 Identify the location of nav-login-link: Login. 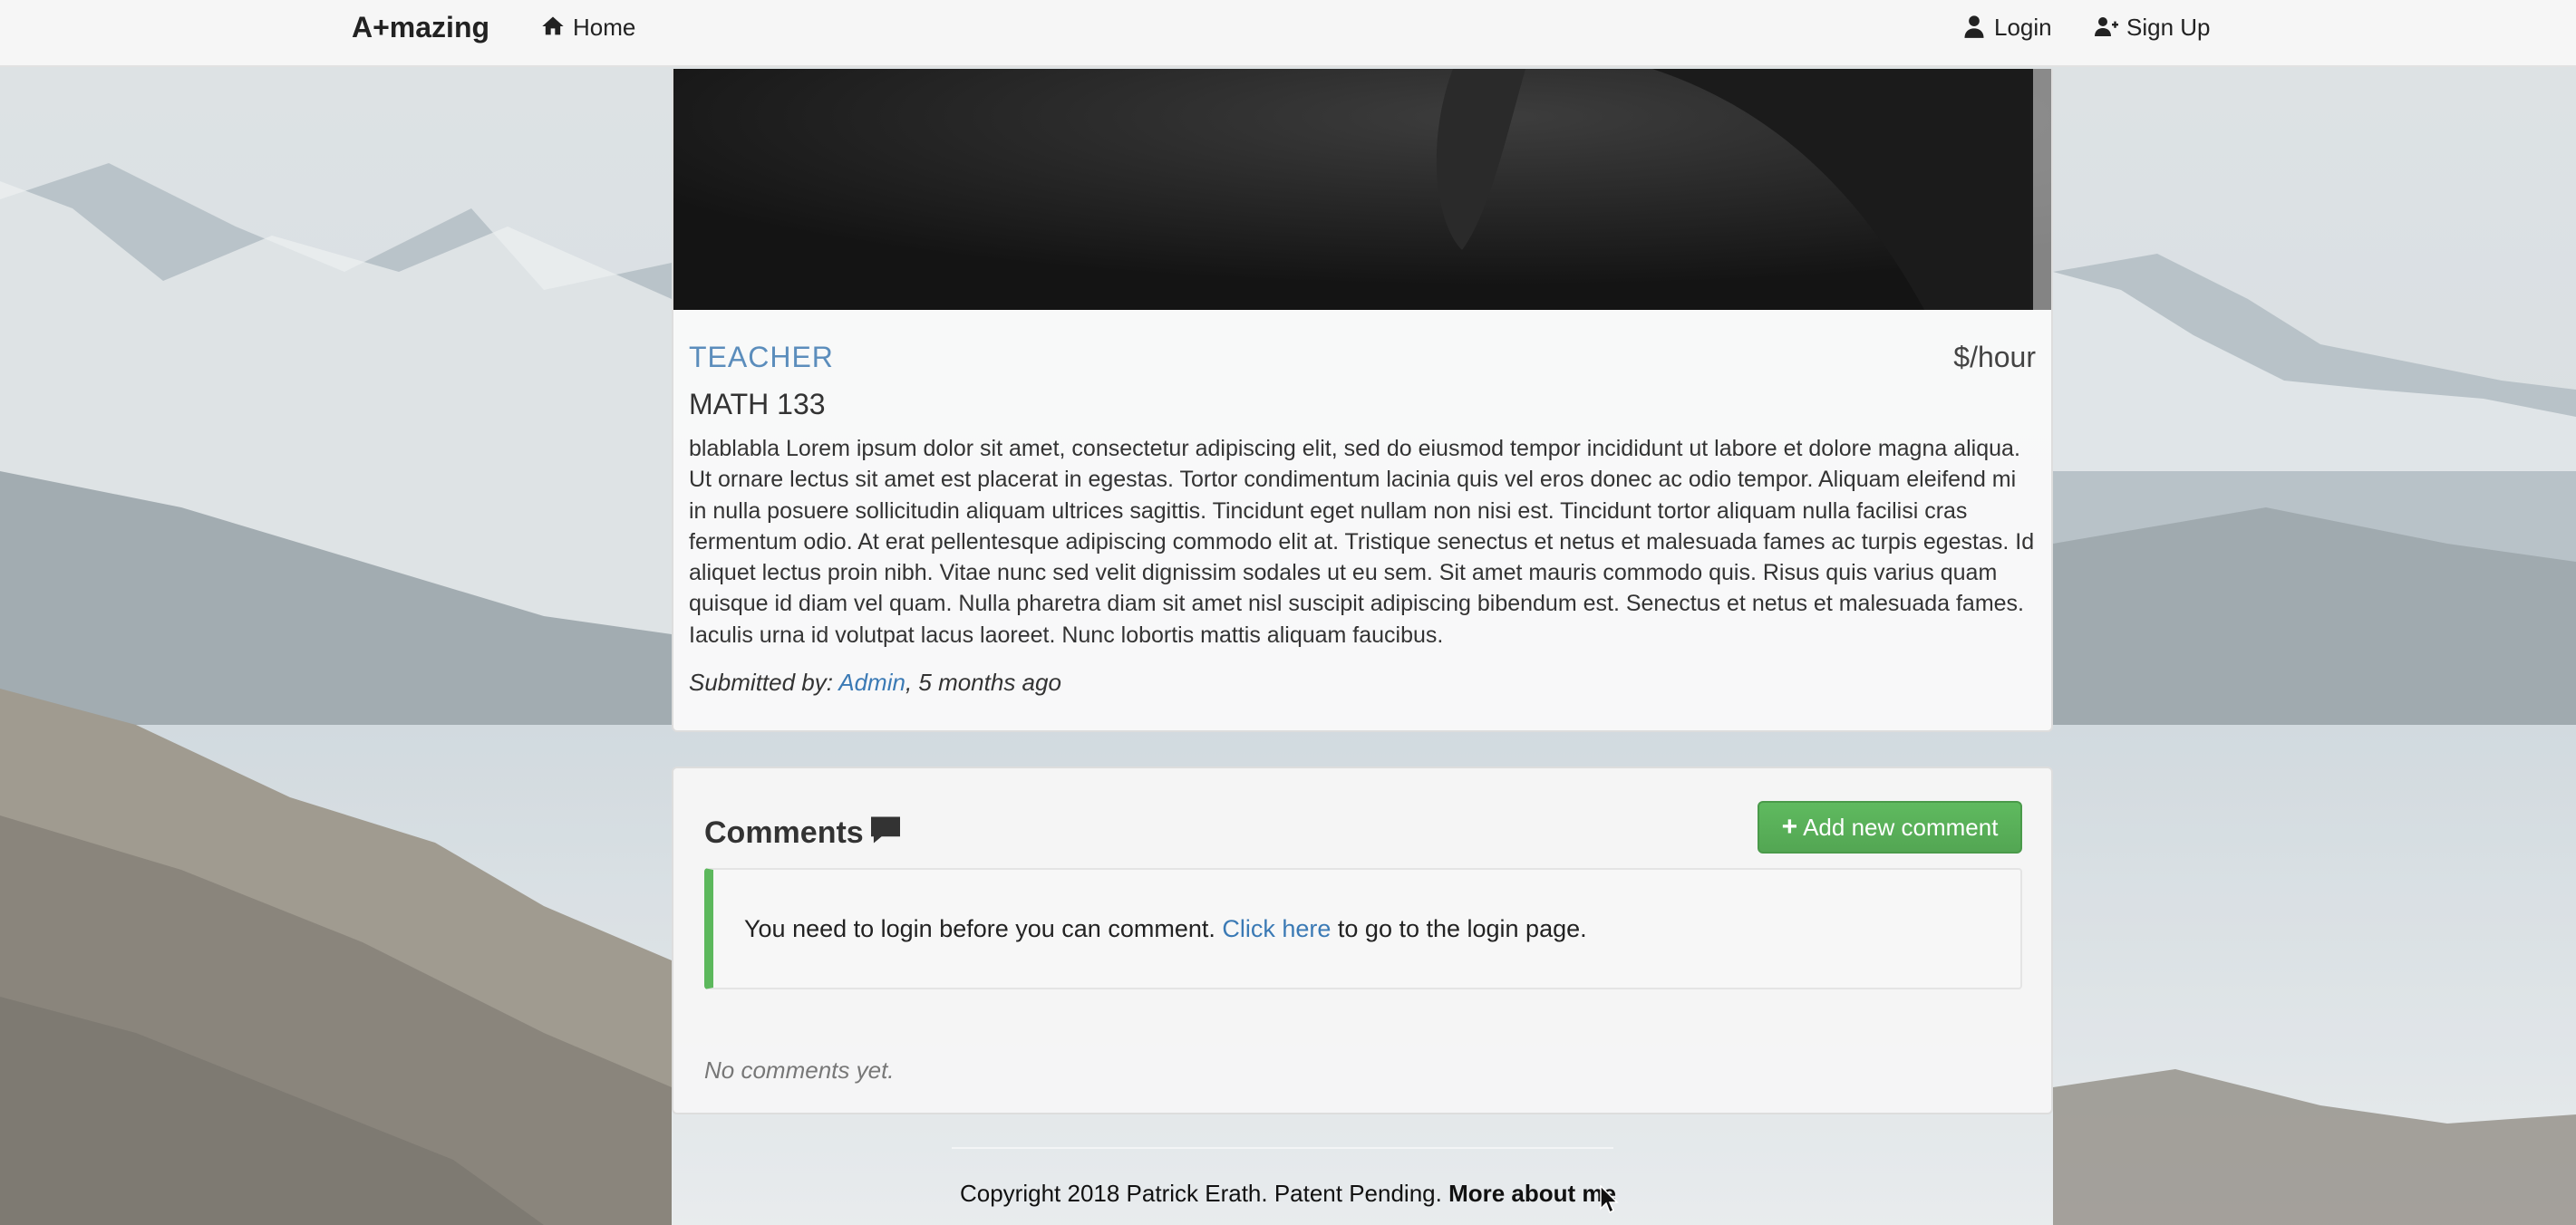
(2006, 27).